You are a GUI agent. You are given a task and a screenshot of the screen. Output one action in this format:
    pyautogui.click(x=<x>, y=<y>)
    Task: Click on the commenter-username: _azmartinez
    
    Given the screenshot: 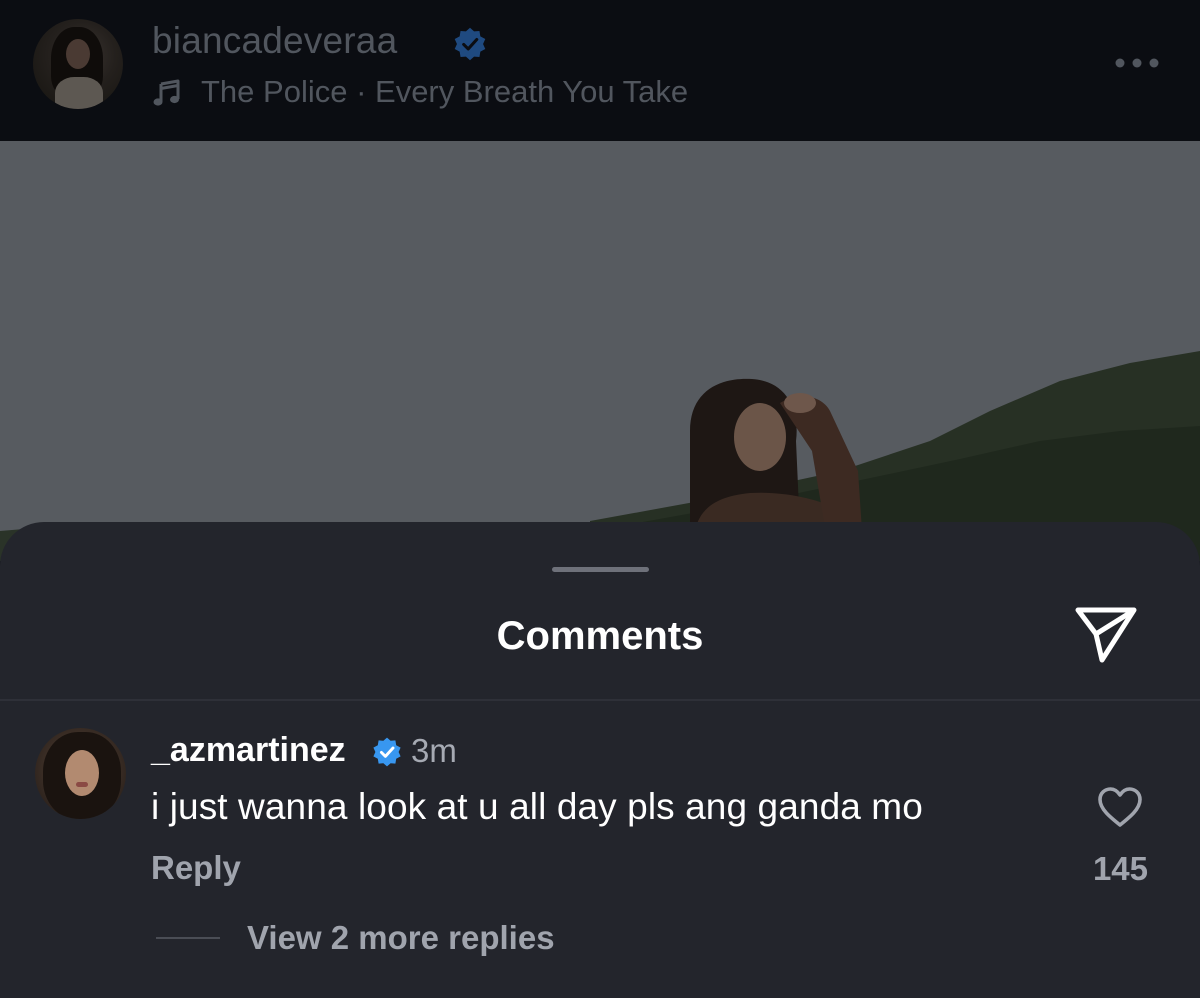 What is the action you would take?
    pyautogui.click(x=248, y=750)
    